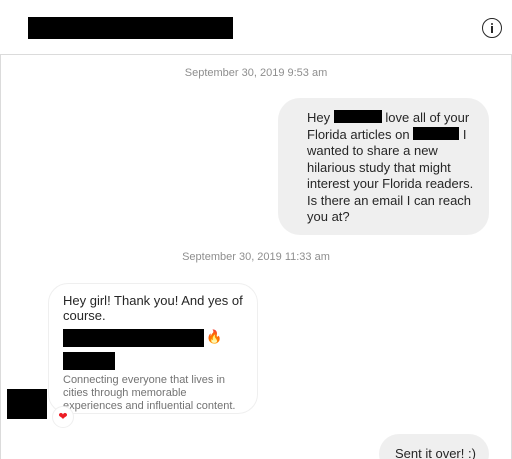 This screenshot has height=459, width=512. I want to click on chat-header, so click(256, 27).